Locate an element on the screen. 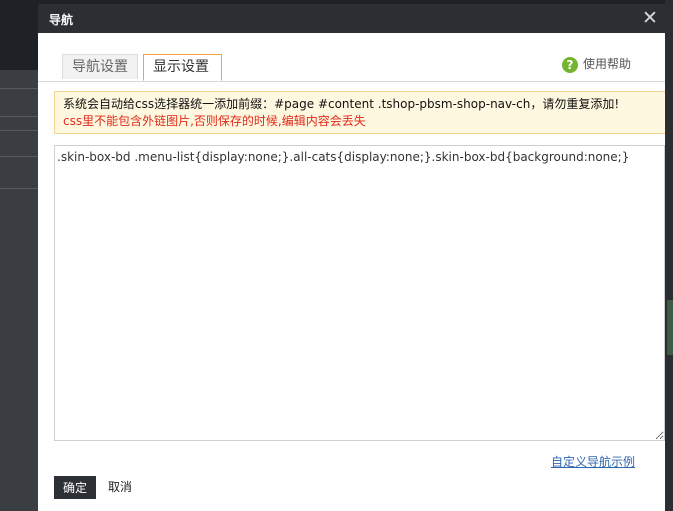 This screenshot has height=511, width=673. background-accent is located at coordinates (670, 327).